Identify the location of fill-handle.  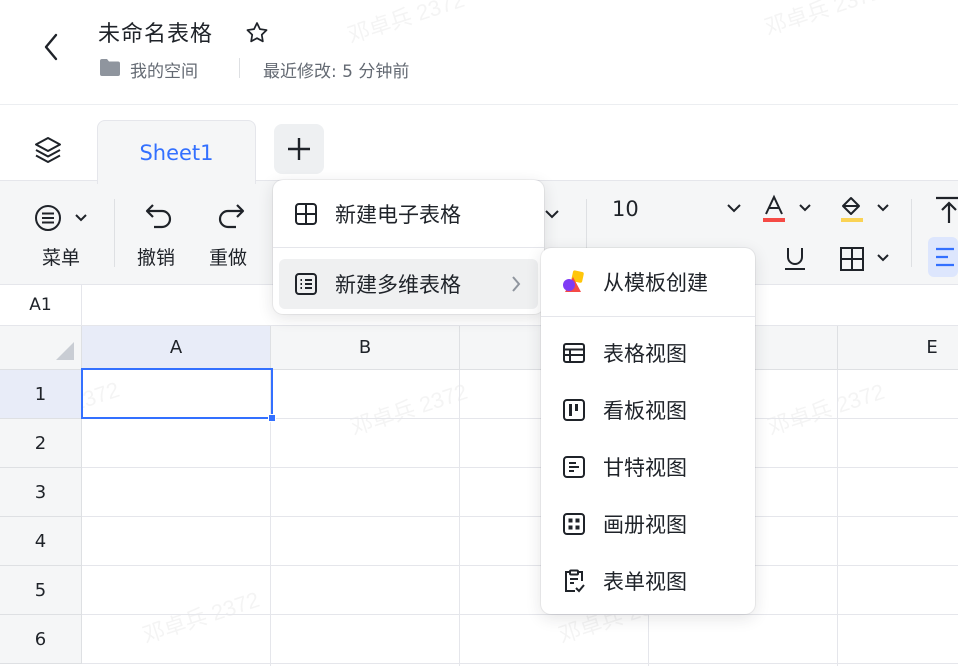
(272, 418).